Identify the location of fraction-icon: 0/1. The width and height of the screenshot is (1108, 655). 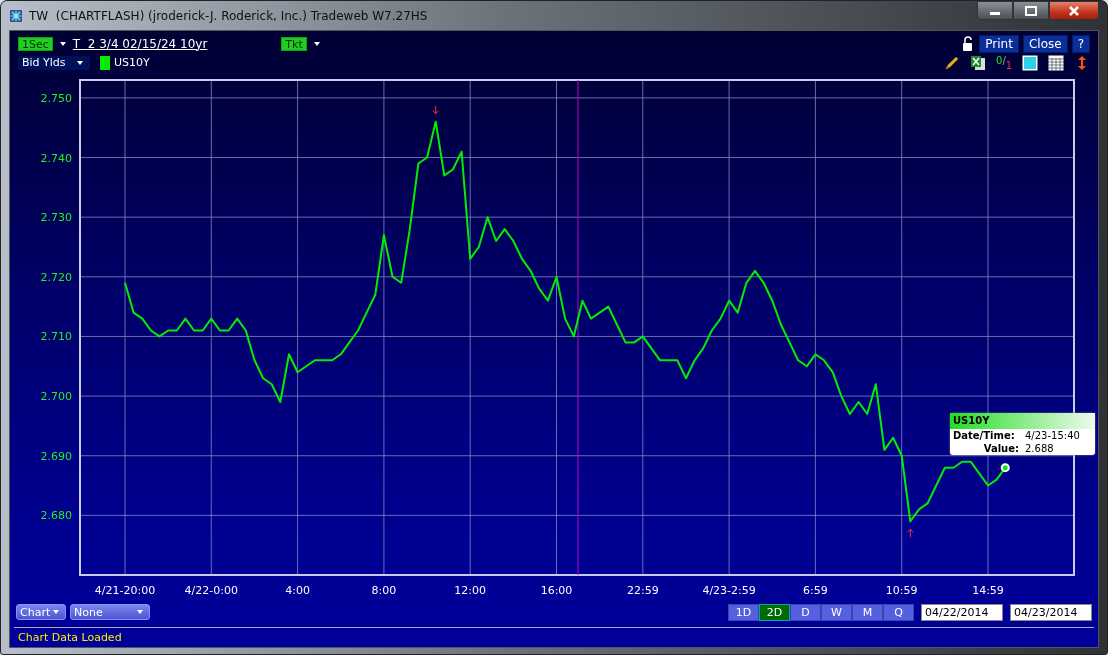
(1004, 62).